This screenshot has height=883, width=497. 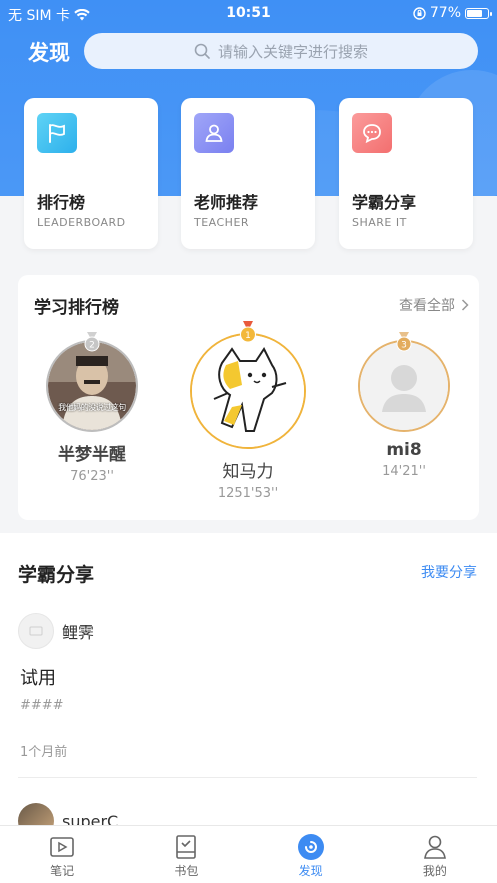 What do you see at coordinates (434, 871) in the screenshot?
I see `tab-label: 我的` at bounding box center [434, 871].